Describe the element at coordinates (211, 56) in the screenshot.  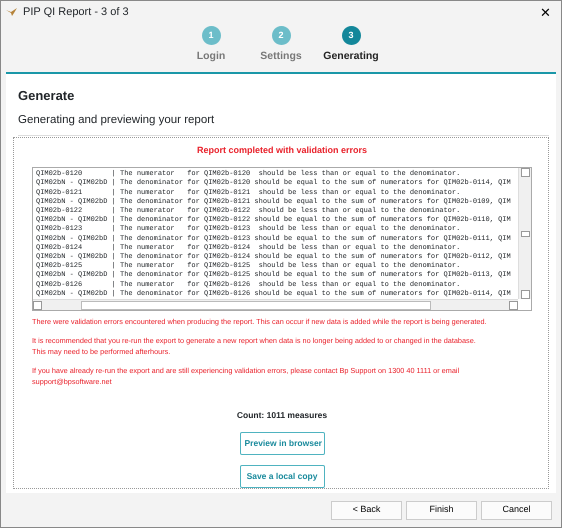
I see `step-label: Login` at that location.